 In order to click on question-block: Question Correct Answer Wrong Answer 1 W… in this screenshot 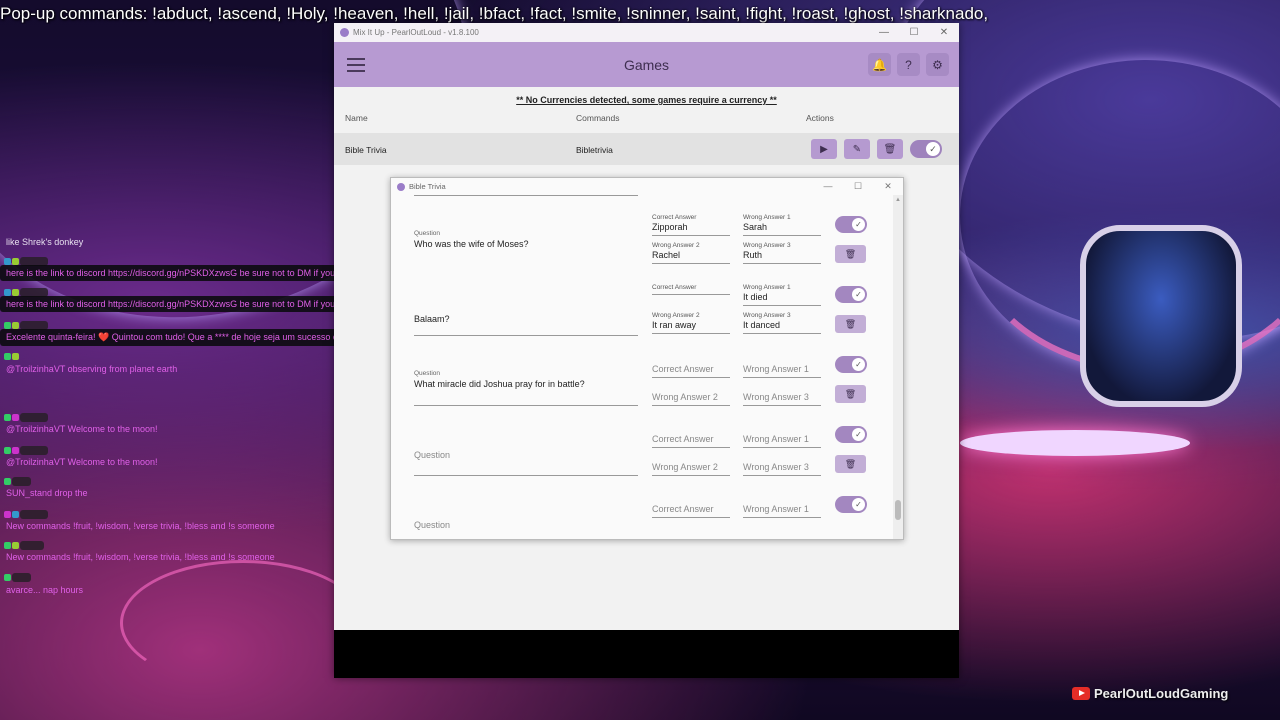, I will do `click(641, 453)`.